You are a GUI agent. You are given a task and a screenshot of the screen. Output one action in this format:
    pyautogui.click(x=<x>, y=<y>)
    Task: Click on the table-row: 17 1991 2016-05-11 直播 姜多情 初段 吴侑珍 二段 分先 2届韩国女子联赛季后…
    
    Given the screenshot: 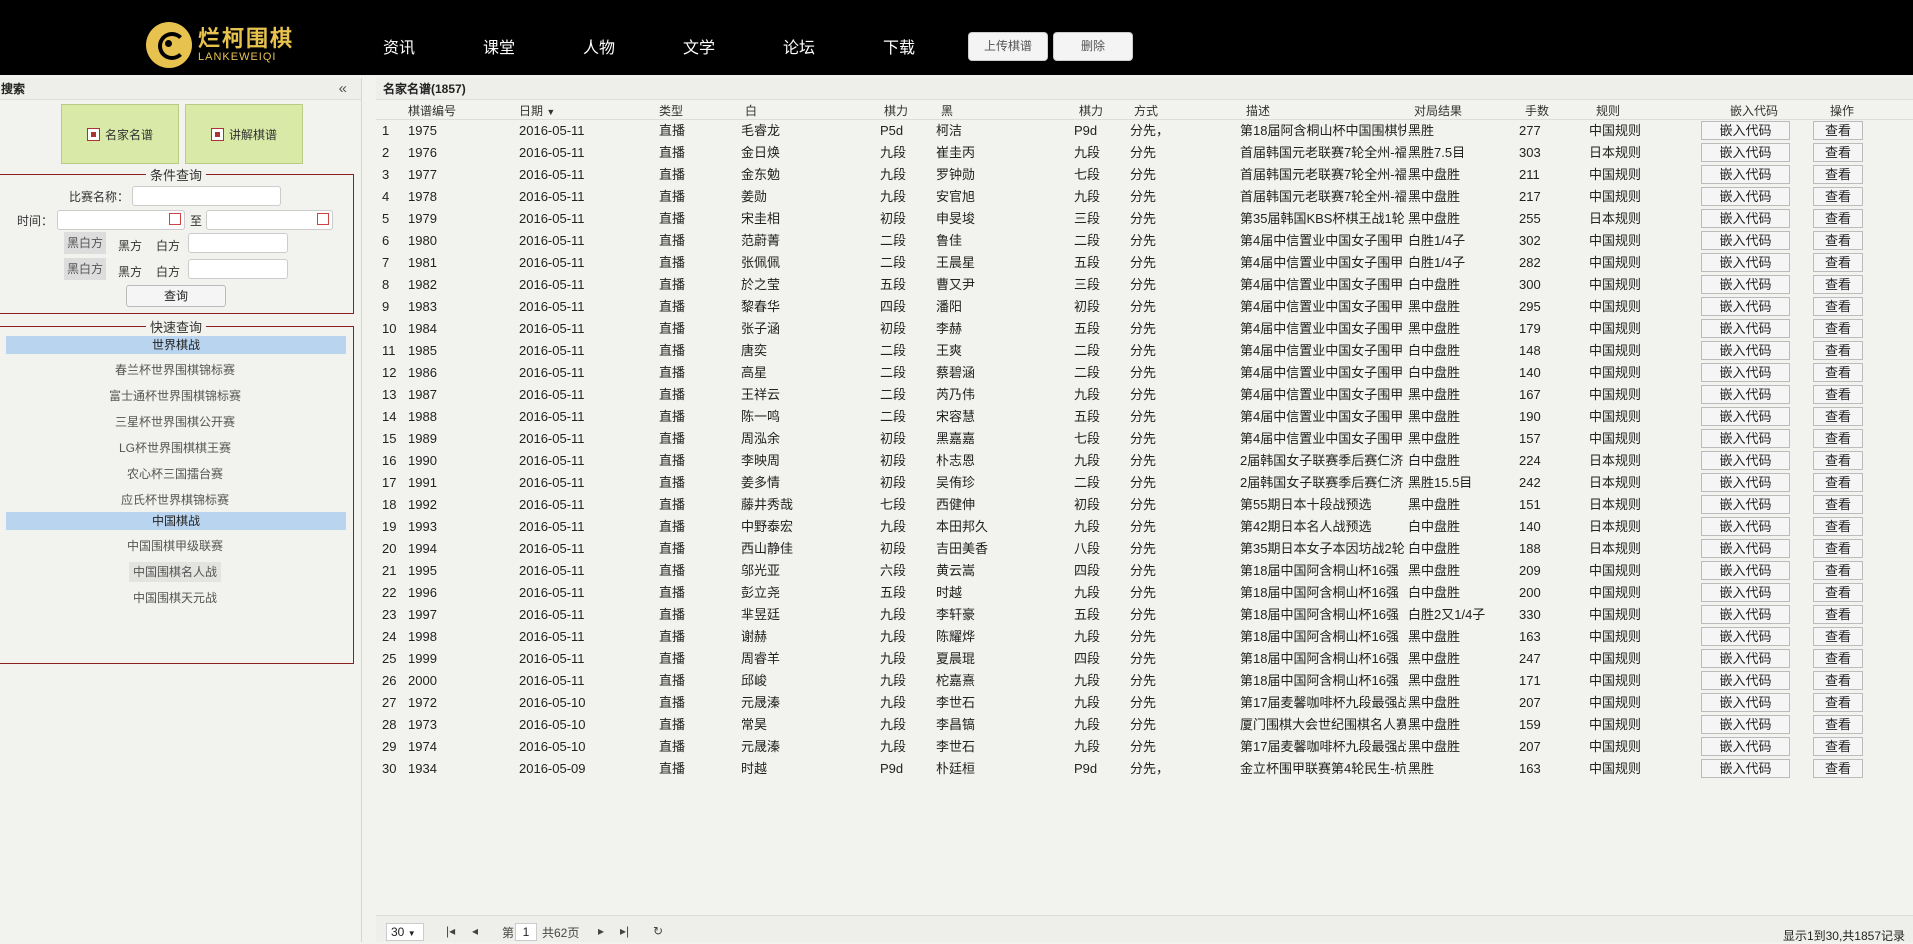 What is the action you would take?
    pyautogui.click(x=1144, y=483)
    